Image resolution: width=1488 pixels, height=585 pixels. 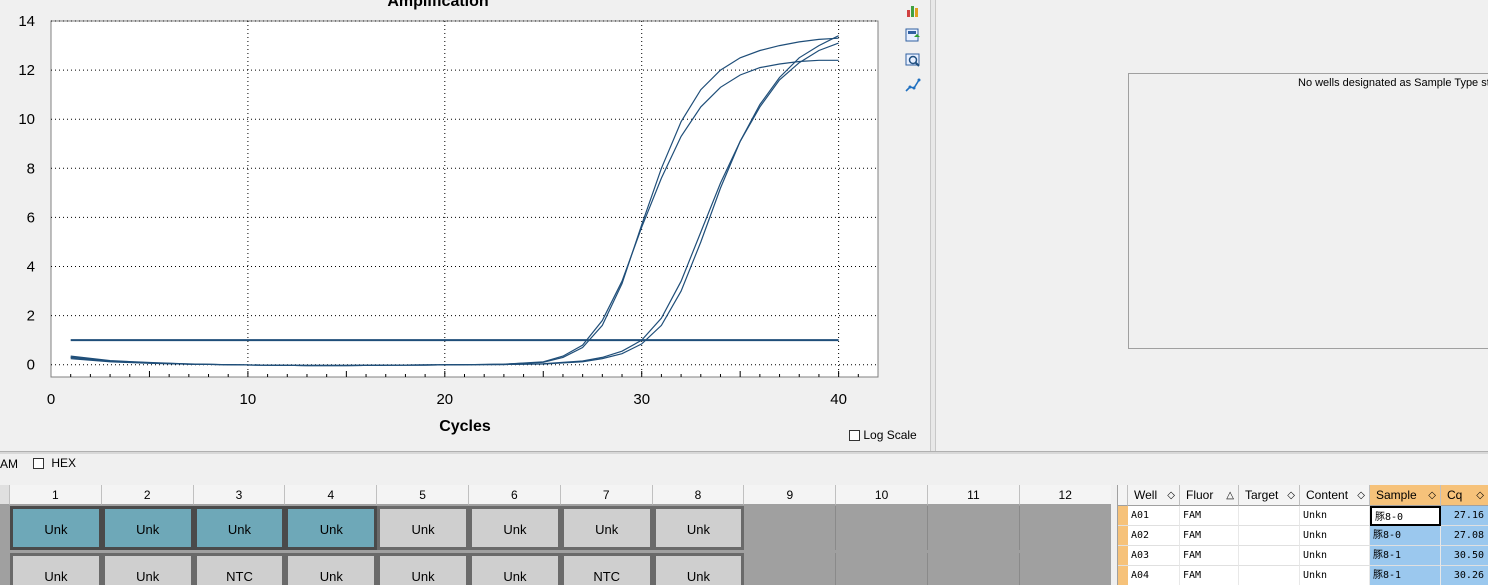 I want to click on curve-icon, so click(x=913, y=86).